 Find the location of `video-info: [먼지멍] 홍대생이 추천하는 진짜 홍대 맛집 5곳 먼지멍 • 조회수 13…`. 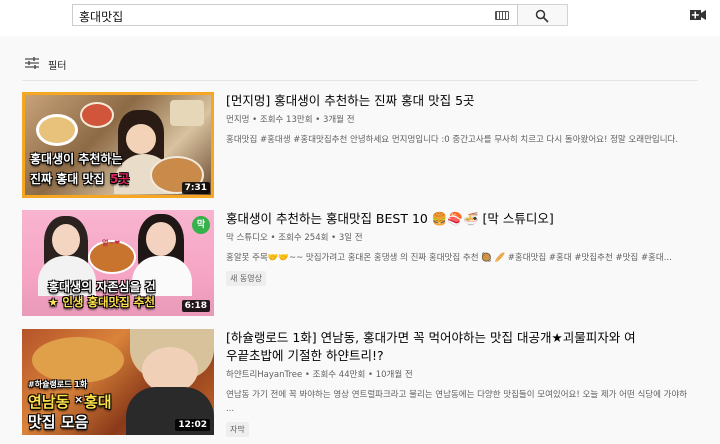

video-info: [먼지멍] 홍대생이 추천하는 진짜 홍대 맛집 5곳 먼지멍 • 조회수 13… is located at coordinates (461, 119).